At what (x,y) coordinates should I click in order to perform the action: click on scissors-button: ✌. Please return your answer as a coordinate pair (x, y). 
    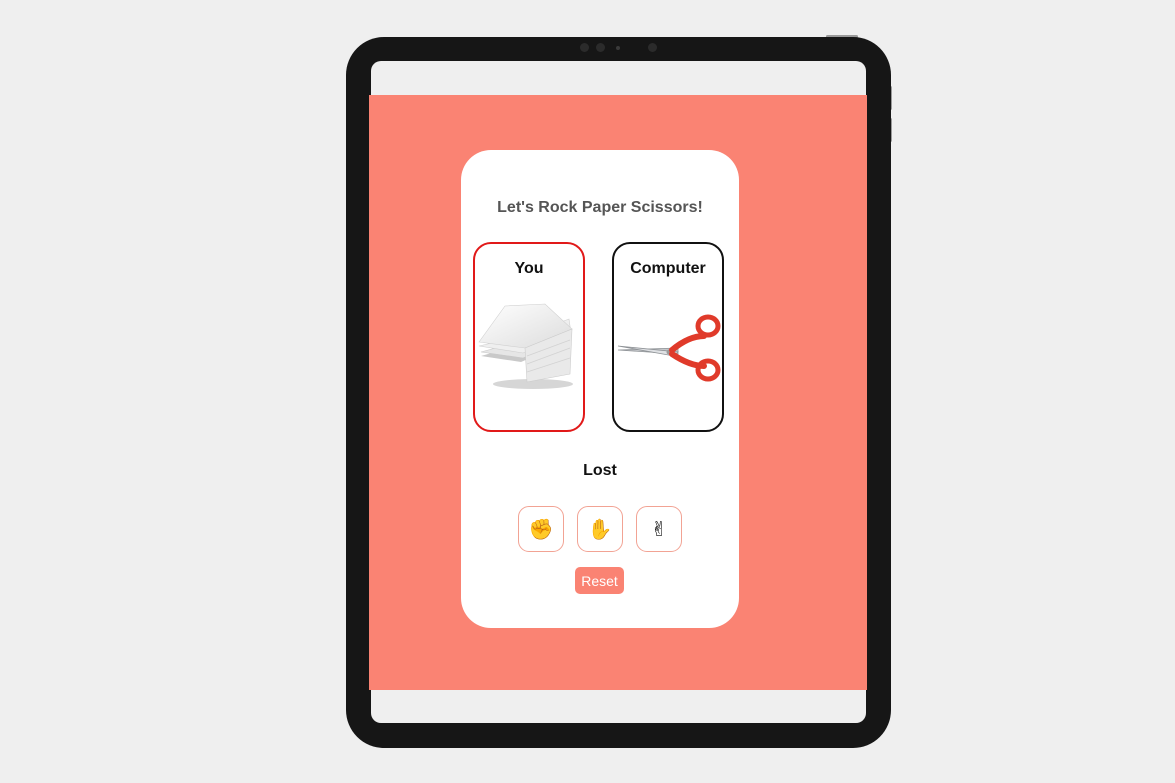
    Looking at the image, I should click on (659, 529).